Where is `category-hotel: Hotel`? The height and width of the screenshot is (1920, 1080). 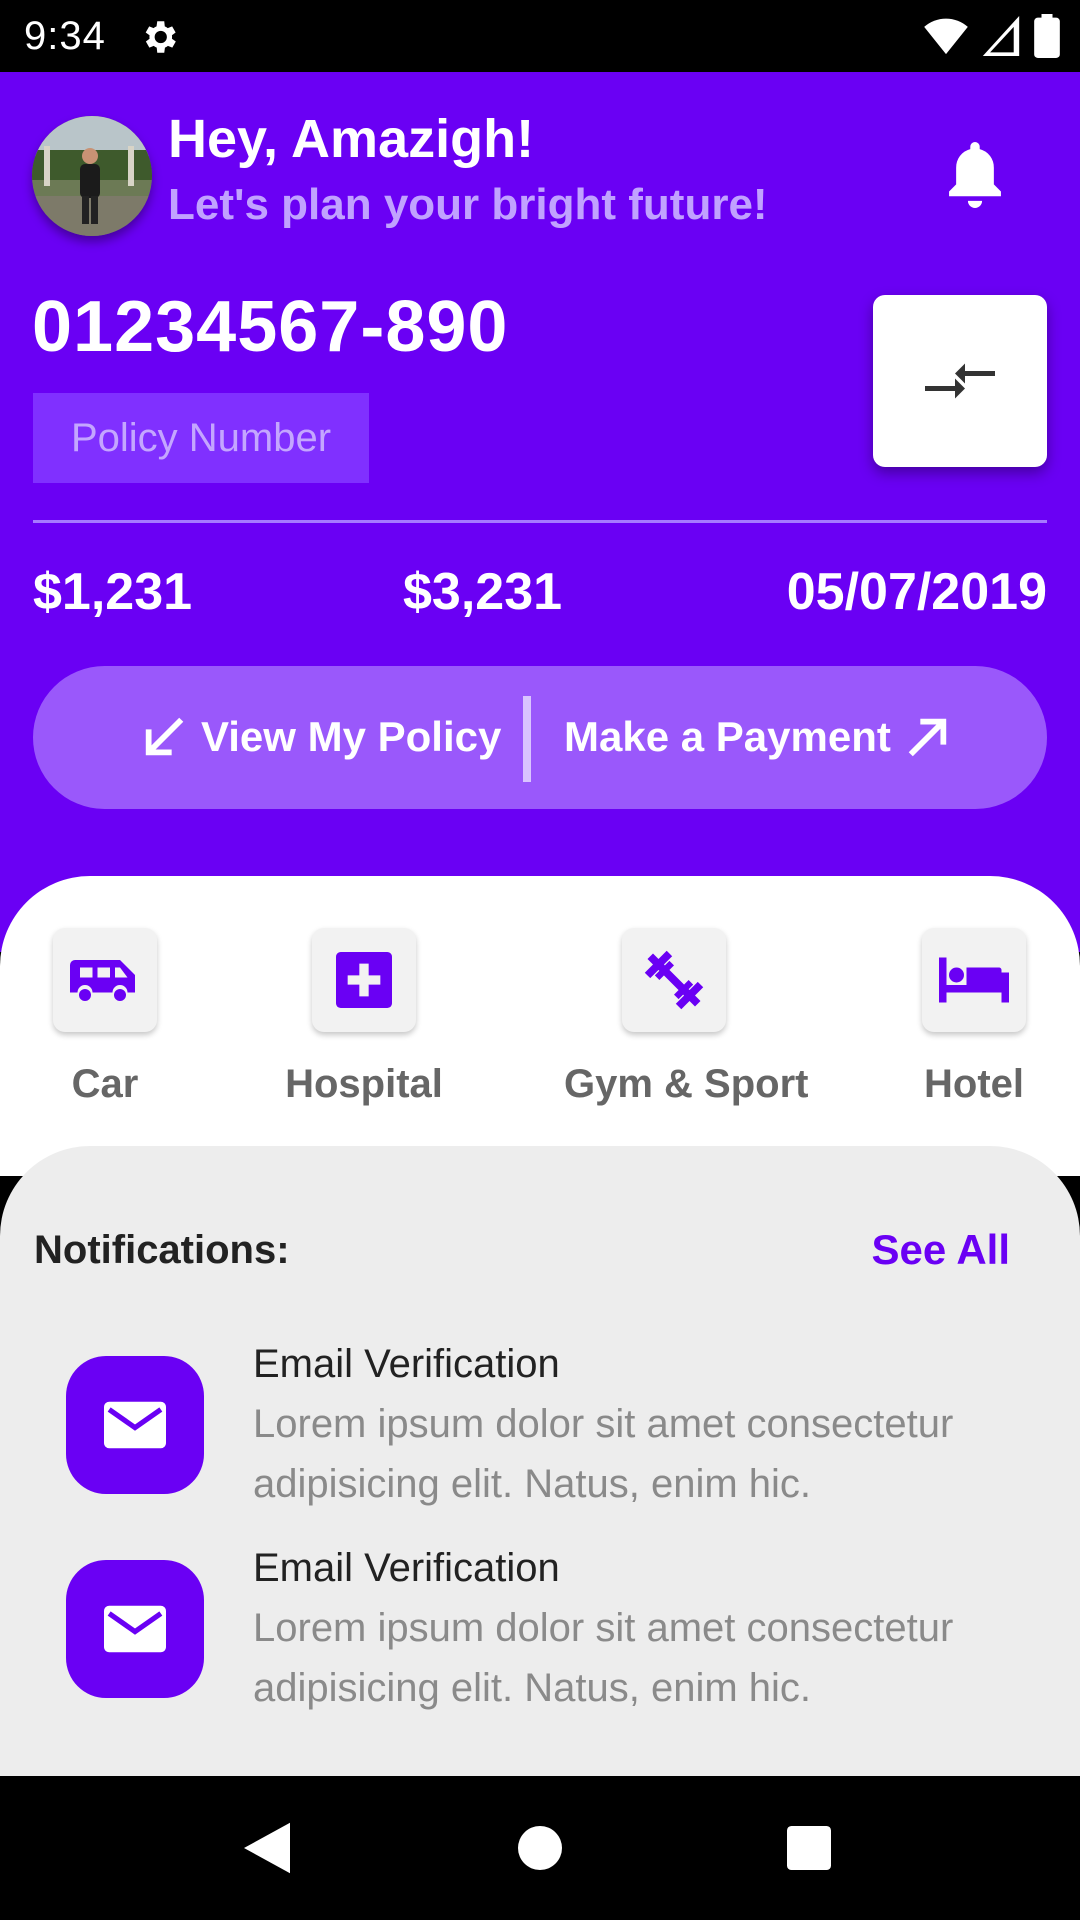
category-hotel: Hotel is located at coordinates (972, 1017).